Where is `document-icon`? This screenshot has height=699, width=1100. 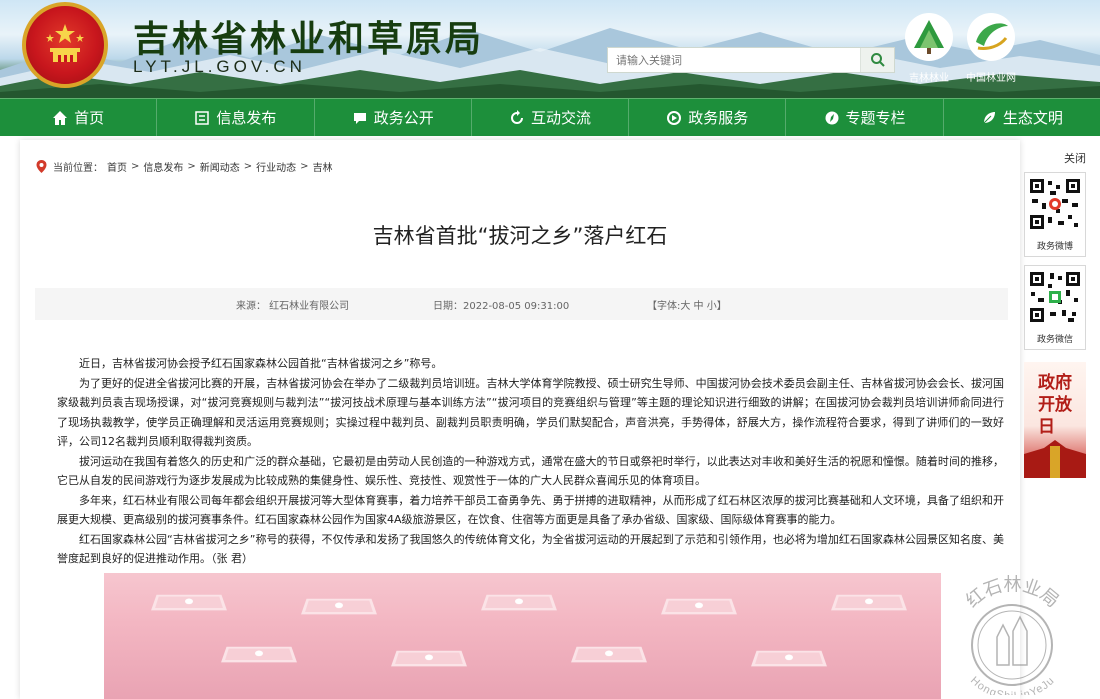
document-icon is located at coordinates (202, 117).